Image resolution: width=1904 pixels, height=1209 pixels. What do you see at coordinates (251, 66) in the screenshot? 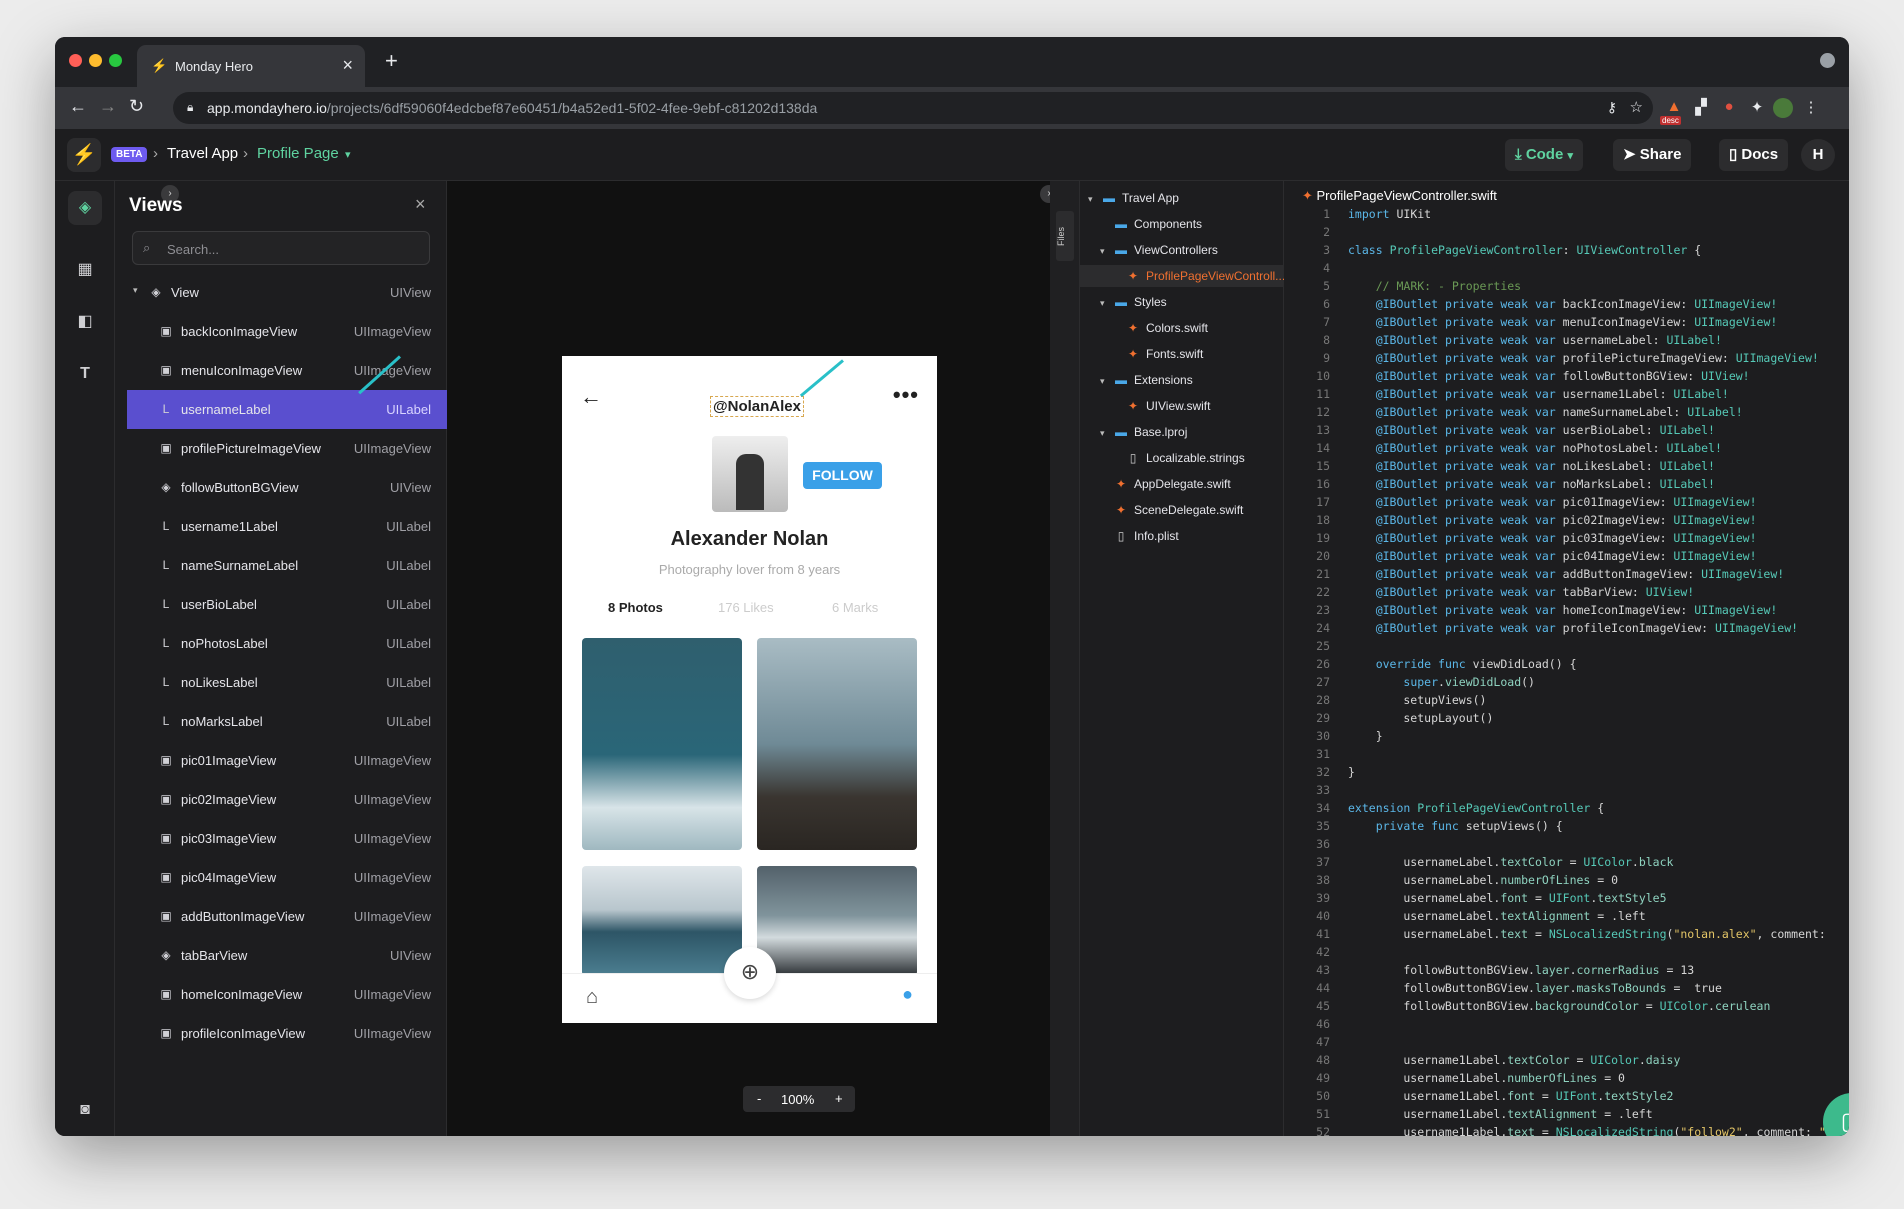
I see `browser-tab: ⚡ Monday Hero ×` at bounding box center [251, 66].